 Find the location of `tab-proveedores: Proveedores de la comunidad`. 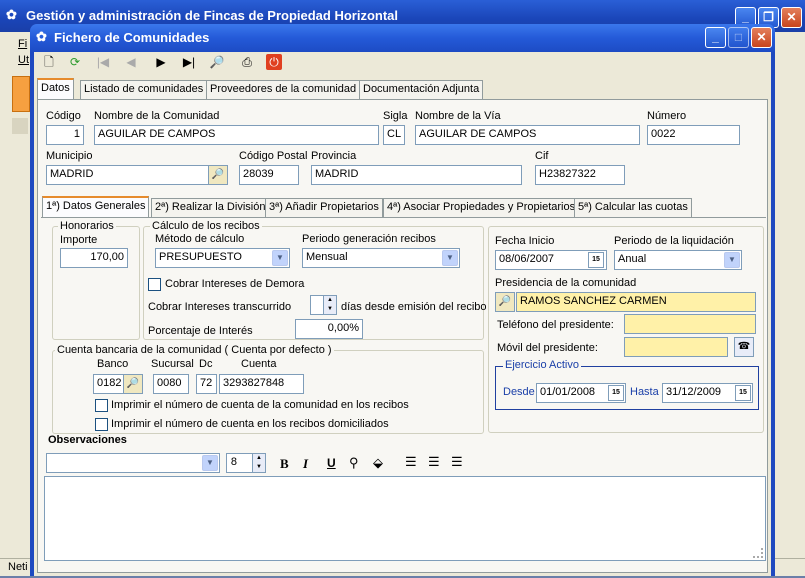

tab-proveedores: Proveedores de la comunidad is located at coordinates (283, 89).